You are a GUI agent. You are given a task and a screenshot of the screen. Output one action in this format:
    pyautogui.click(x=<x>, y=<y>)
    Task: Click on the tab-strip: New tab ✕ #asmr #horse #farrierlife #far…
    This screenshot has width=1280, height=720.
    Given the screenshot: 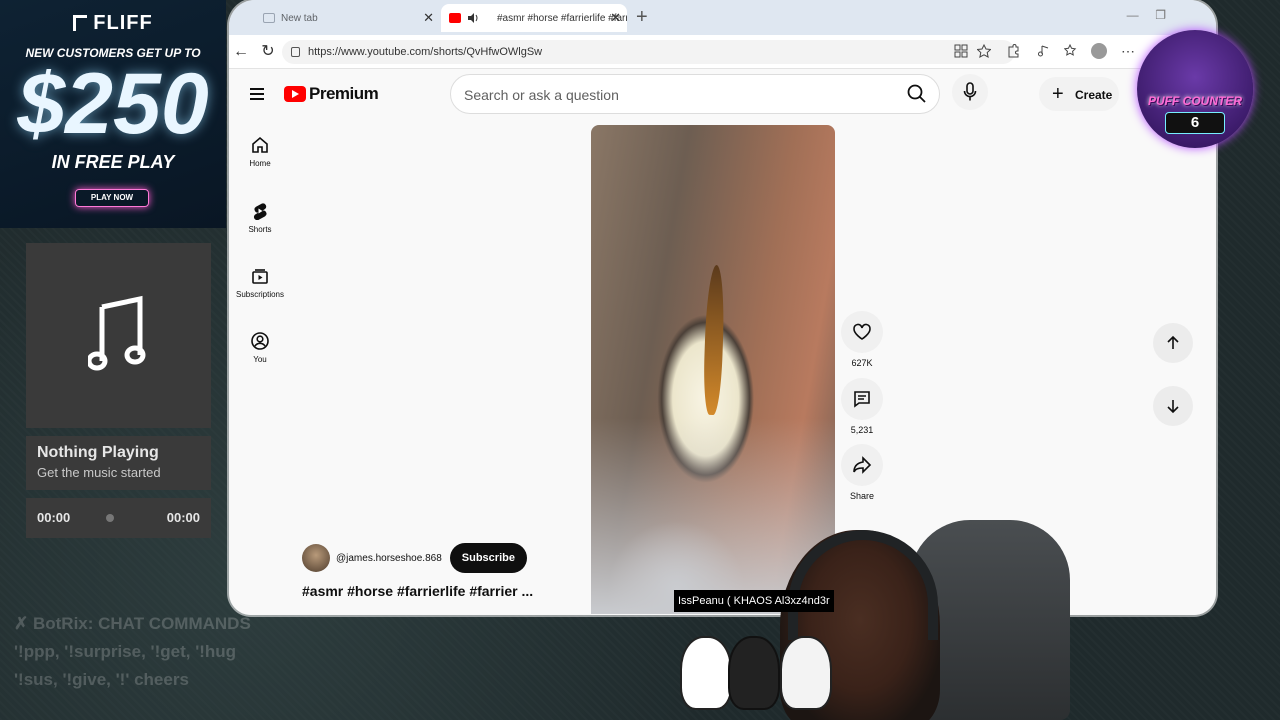 What is the action you would take?
    pyautogui.click(x=722, y=17)
    